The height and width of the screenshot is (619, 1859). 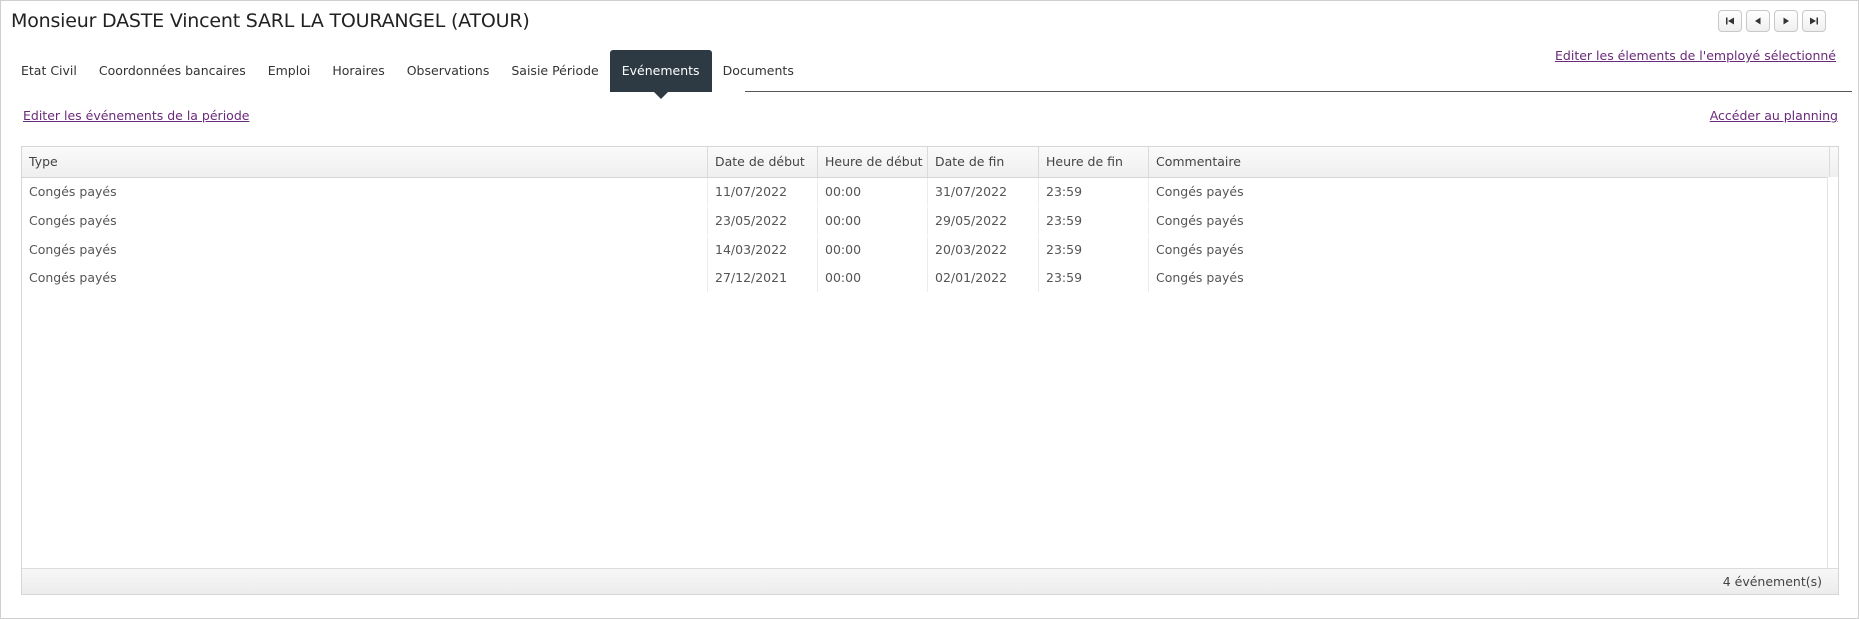 What do you see at coordinates (1298, 91) in the screenshot?
I see `tab-divider` at bounding box center [1298, 91].